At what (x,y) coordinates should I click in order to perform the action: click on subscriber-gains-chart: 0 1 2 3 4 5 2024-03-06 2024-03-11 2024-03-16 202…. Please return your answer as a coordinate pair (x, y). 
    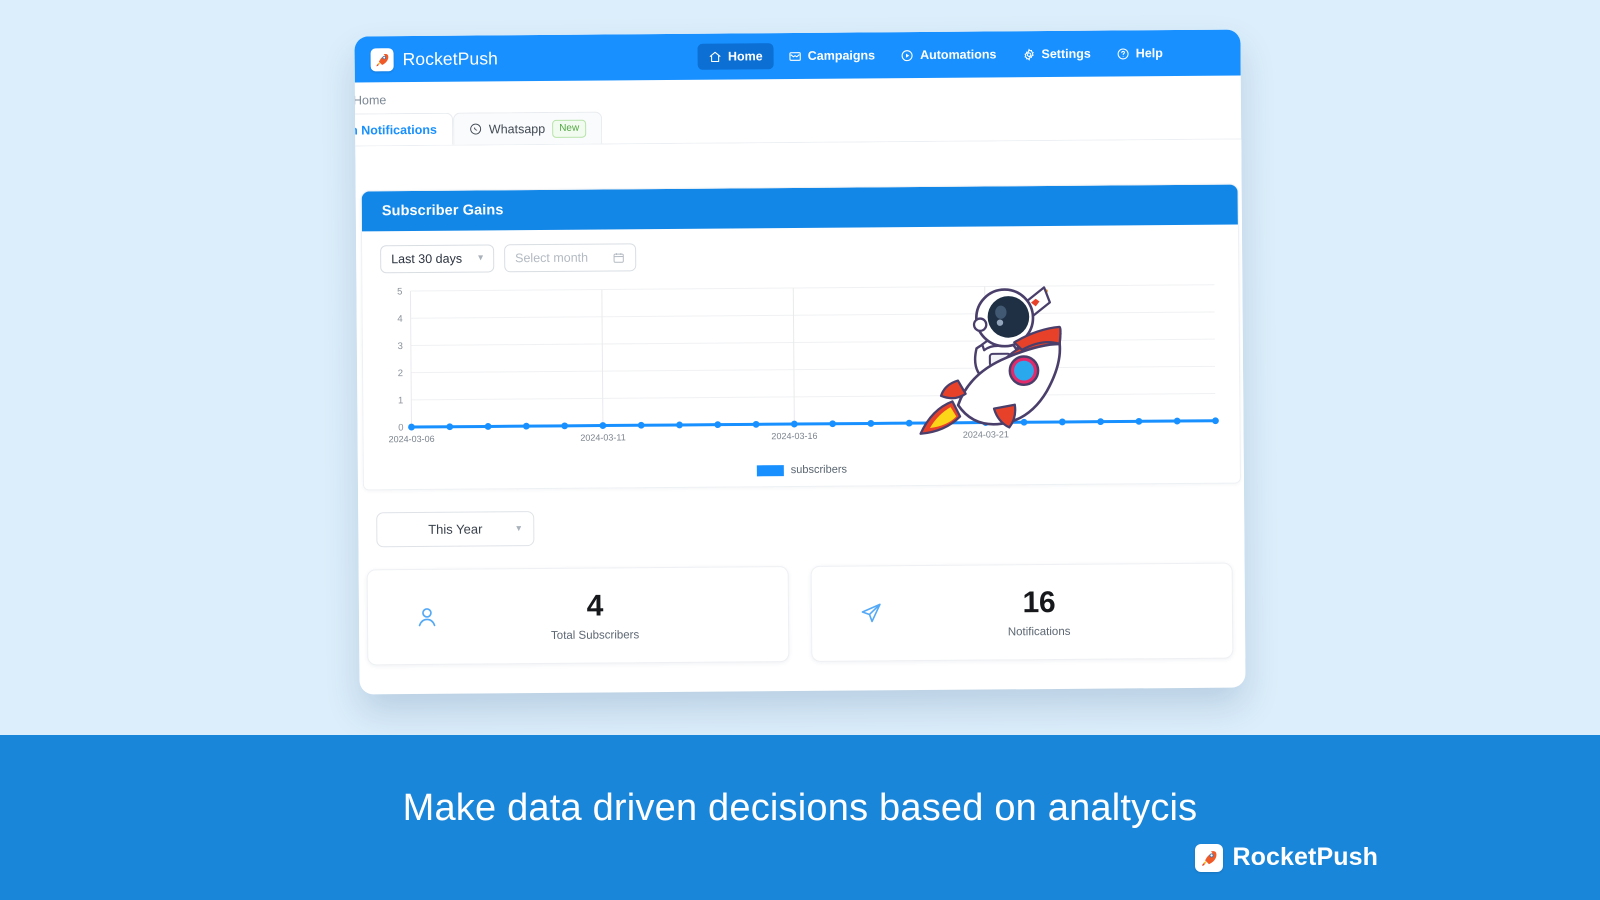
    Looking at the image, I should click on (801, 378).